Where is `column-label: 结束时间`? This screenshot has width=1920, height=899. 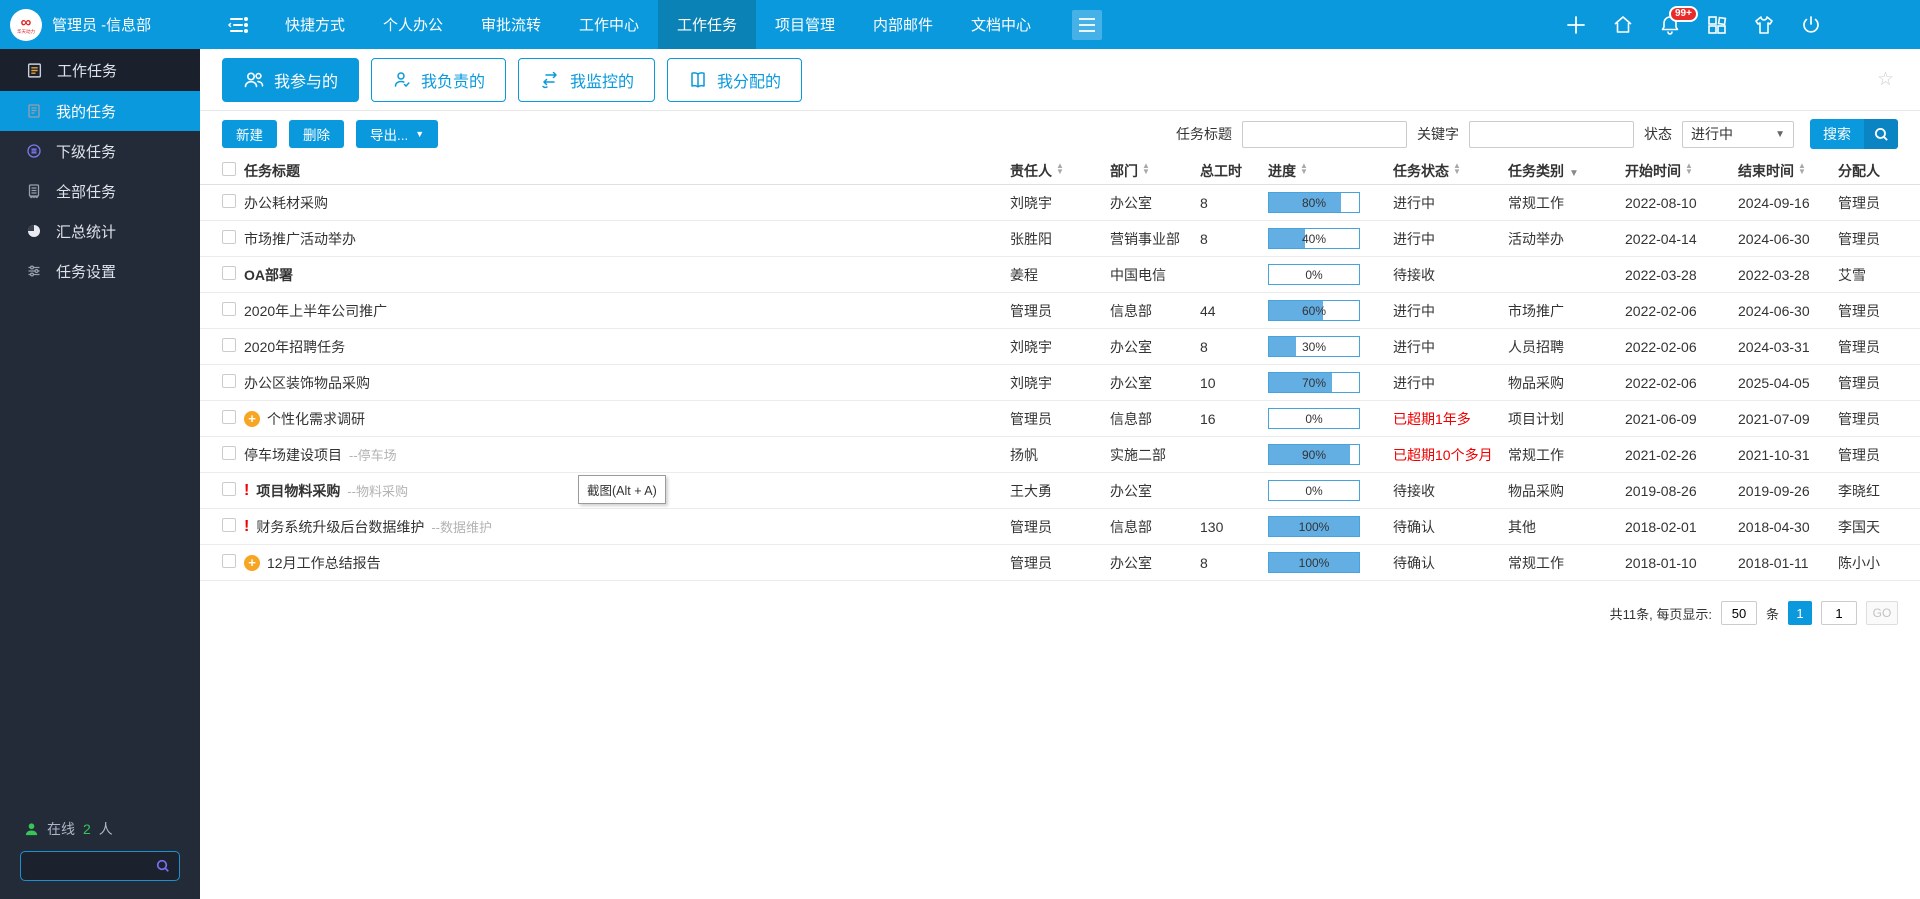
column-label: 结束时间 is located at coordinates (1766, 170).